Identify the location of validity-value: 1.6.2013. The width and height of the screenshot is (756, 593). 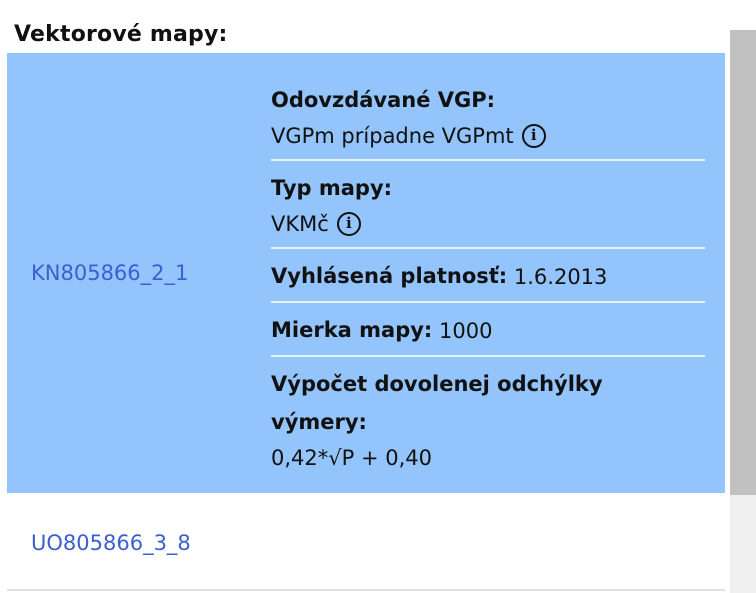
(560, 277).